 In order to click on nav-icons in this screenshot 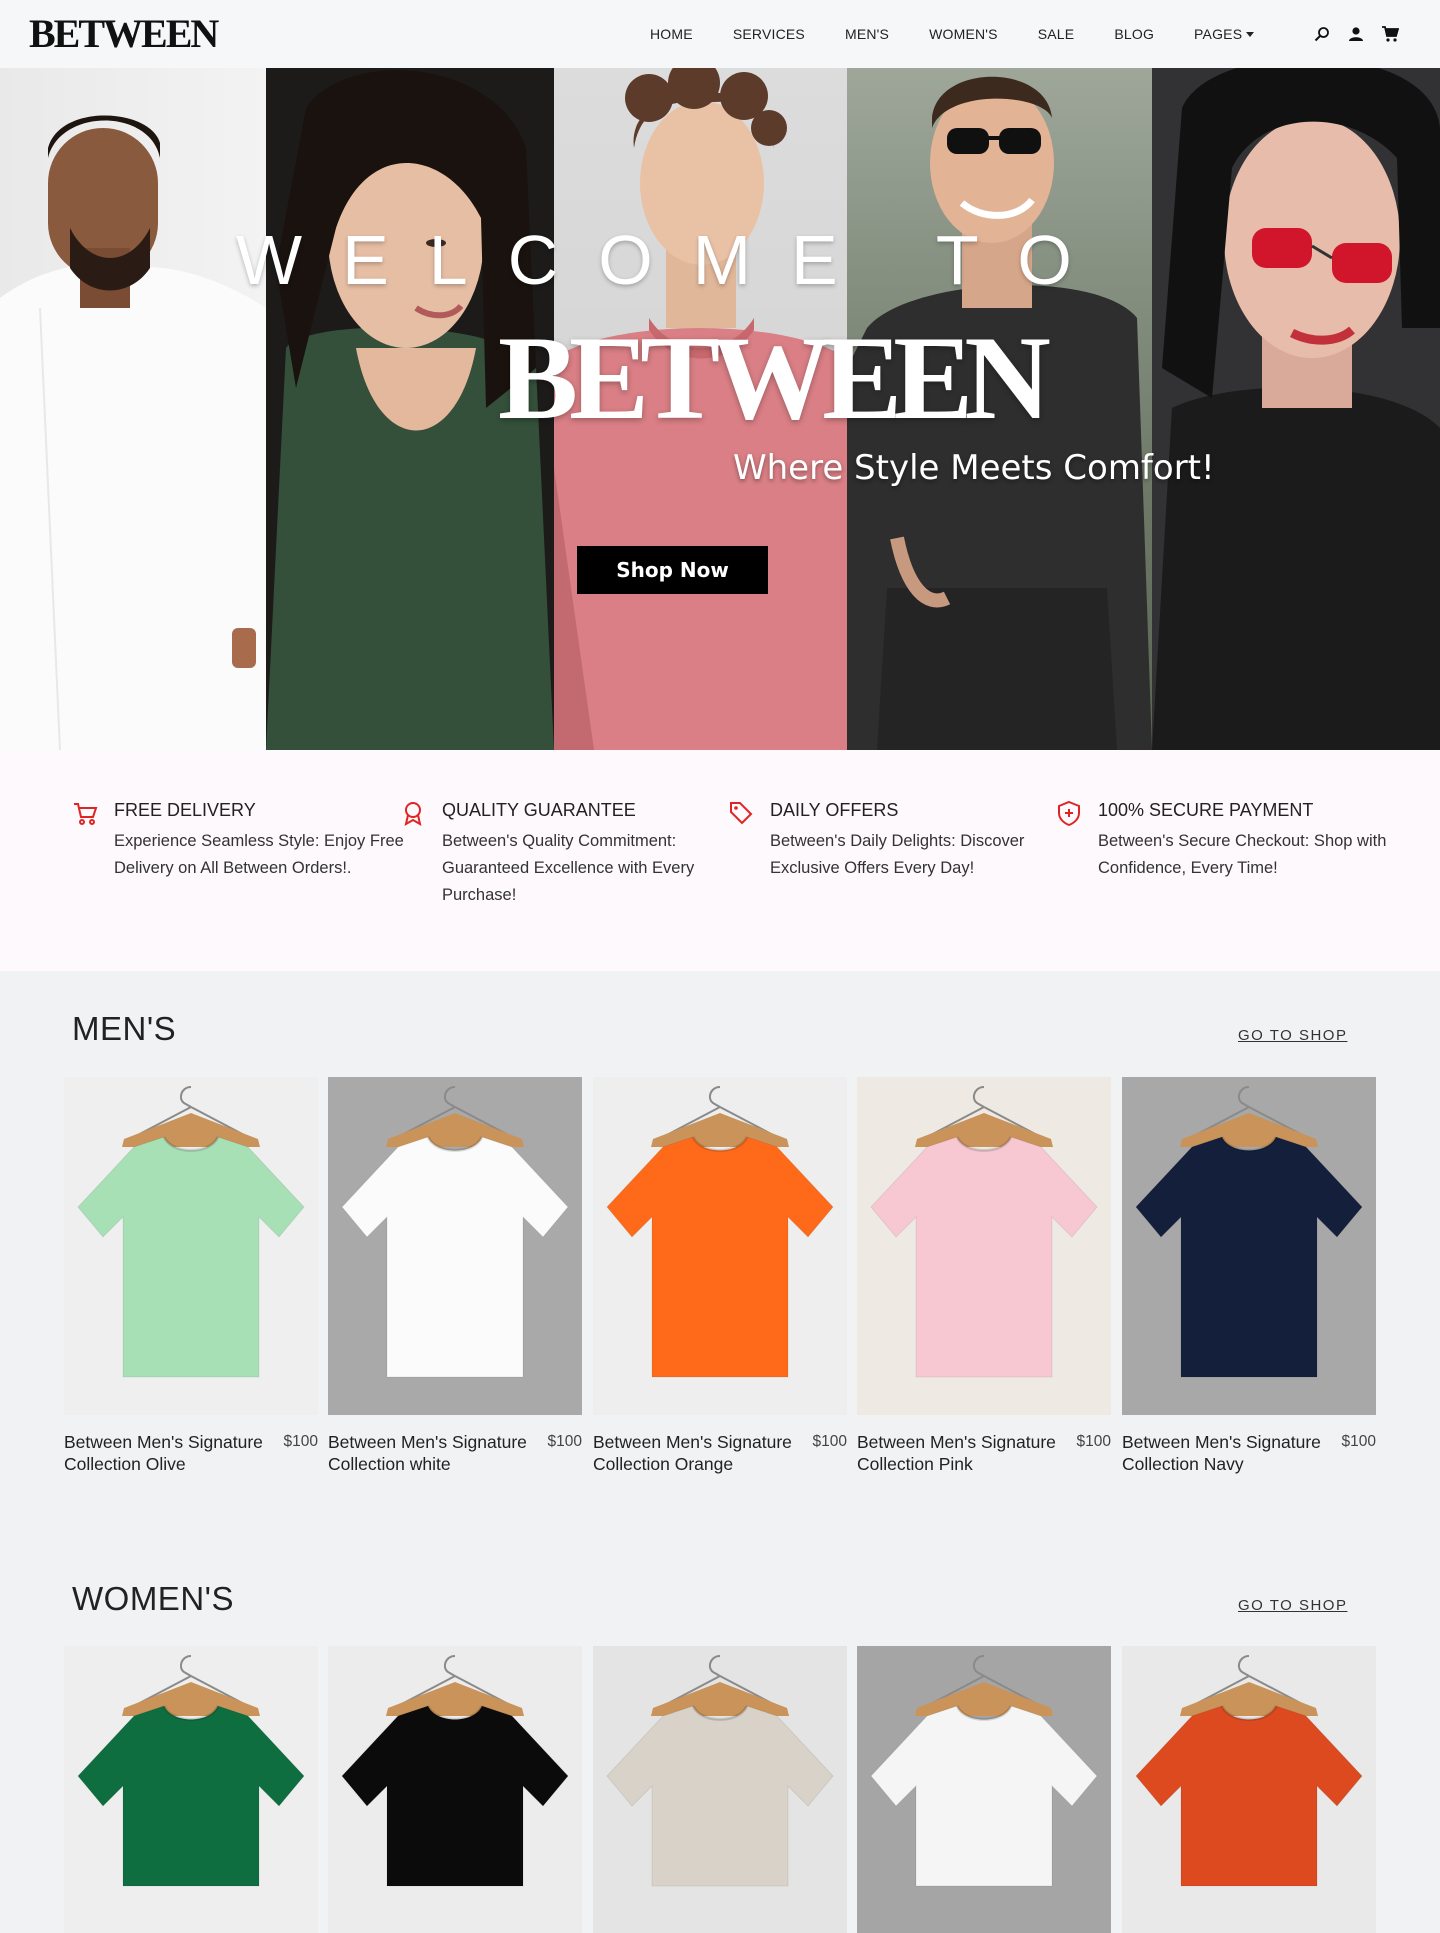, I will do `click(1356, 34)`.